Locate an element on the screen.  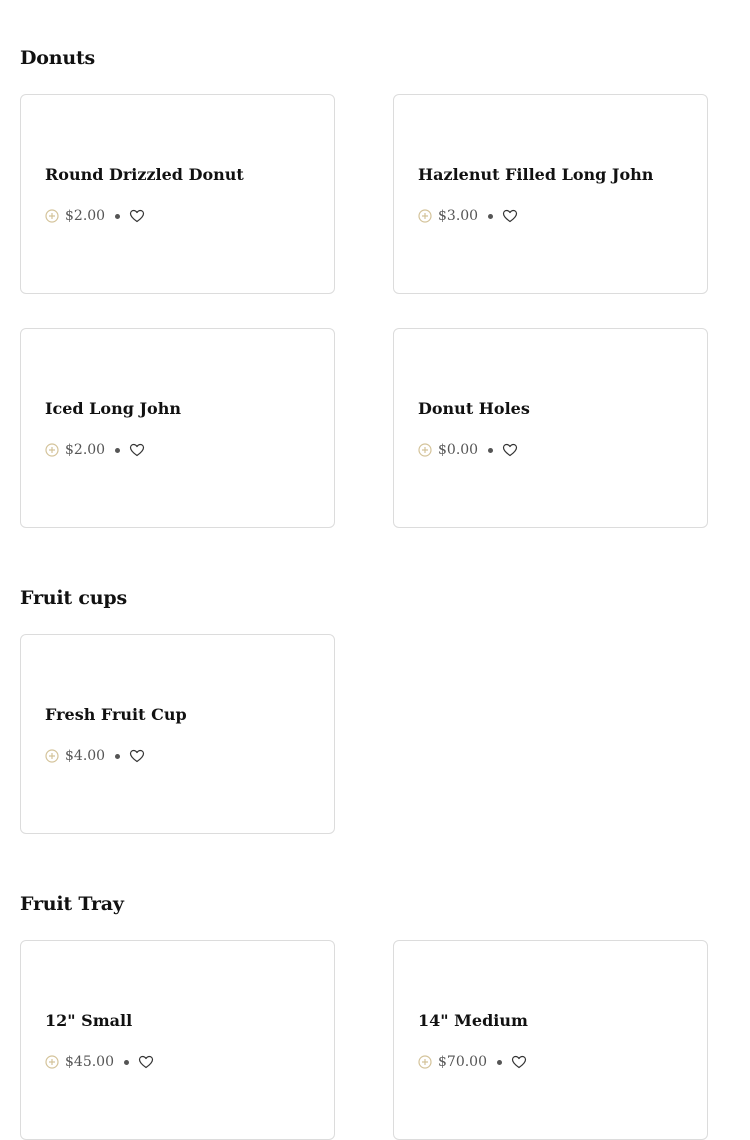
menu-item-meta: $45.00 is located at coordinates (99, 1062).